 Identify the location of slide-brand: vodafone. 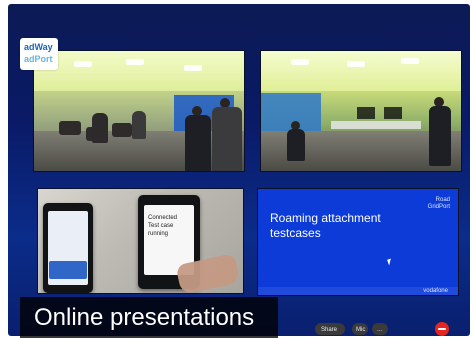
(435, 291).